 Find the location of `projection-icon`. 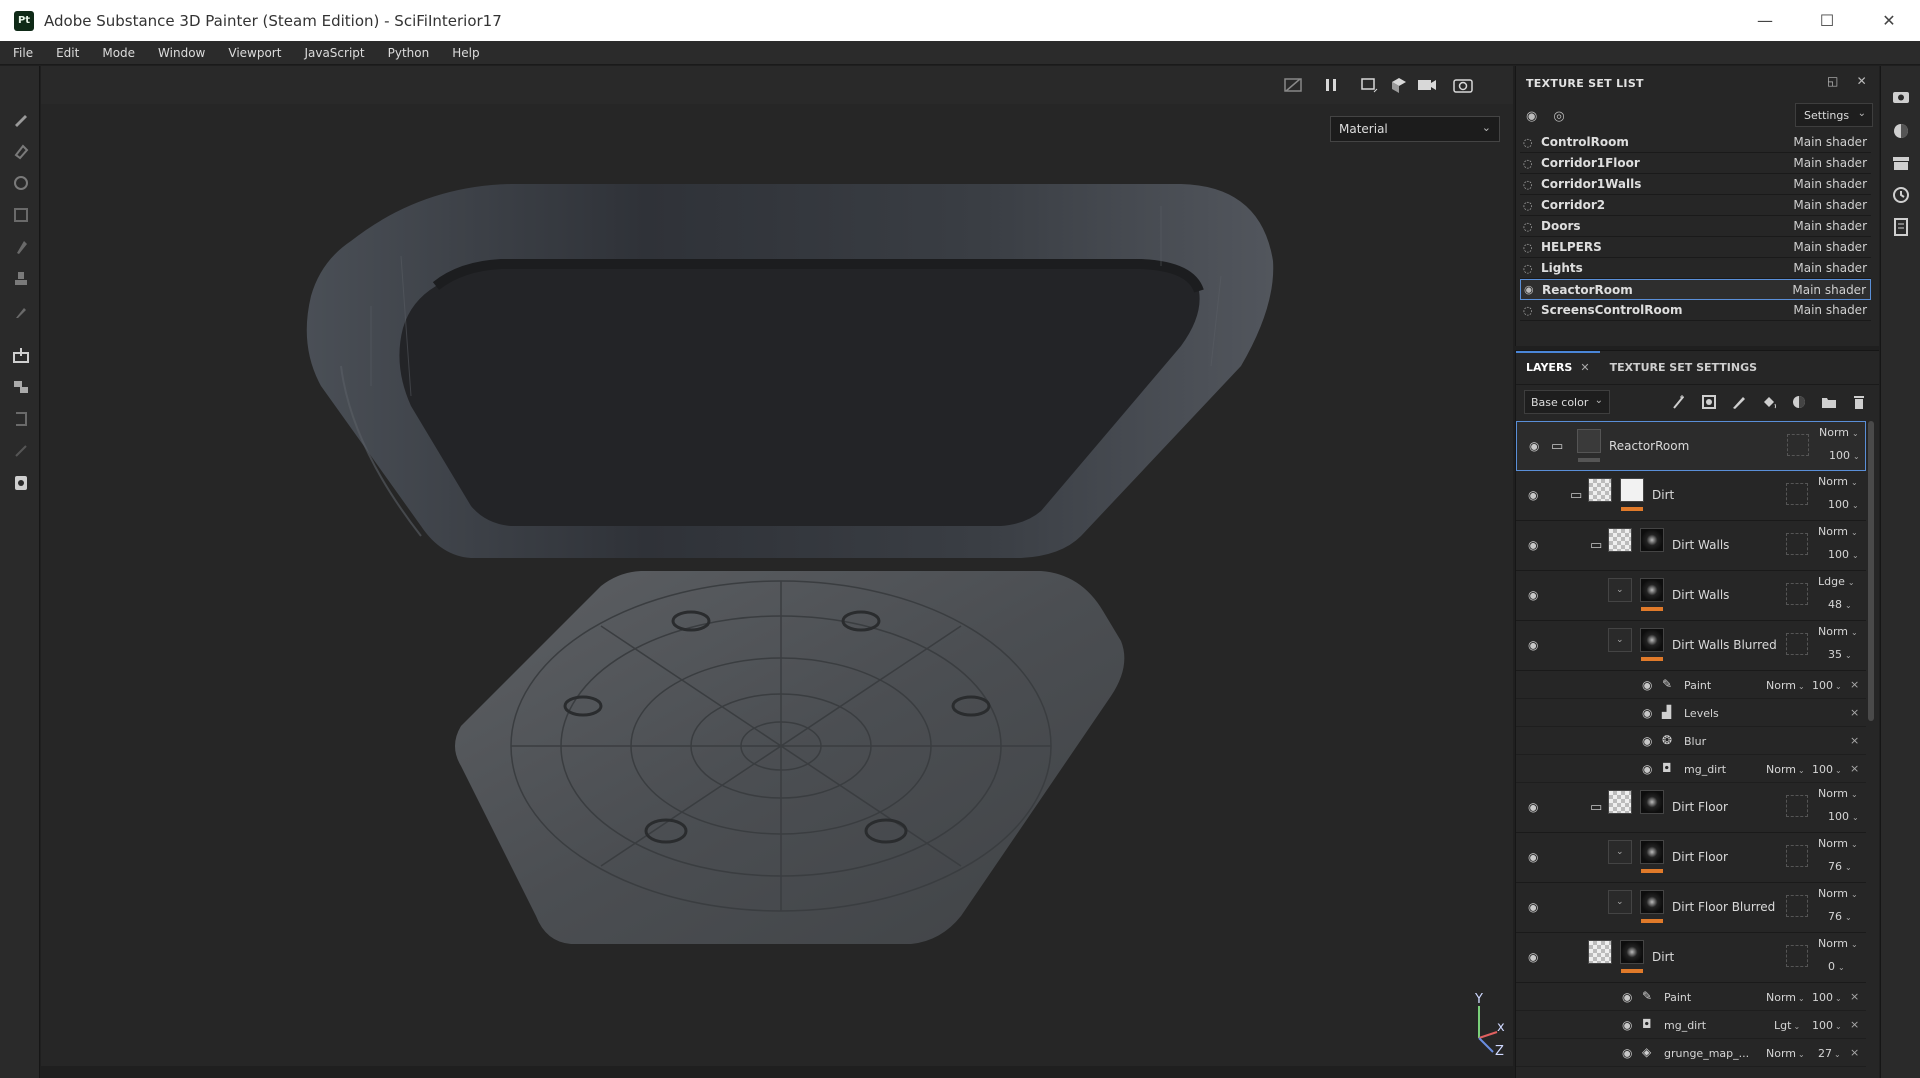

projection-icon is located at coordinates (21, 183).